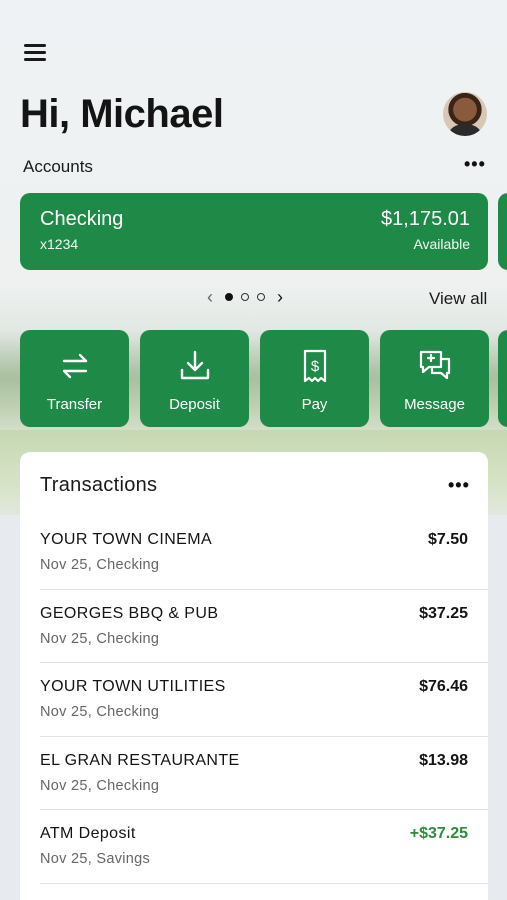 This screenshot has height=900, width=507. Describe the element at coordinates (443, 760) in the screenshot. I see `transaction-amount: $13.98` at that location.